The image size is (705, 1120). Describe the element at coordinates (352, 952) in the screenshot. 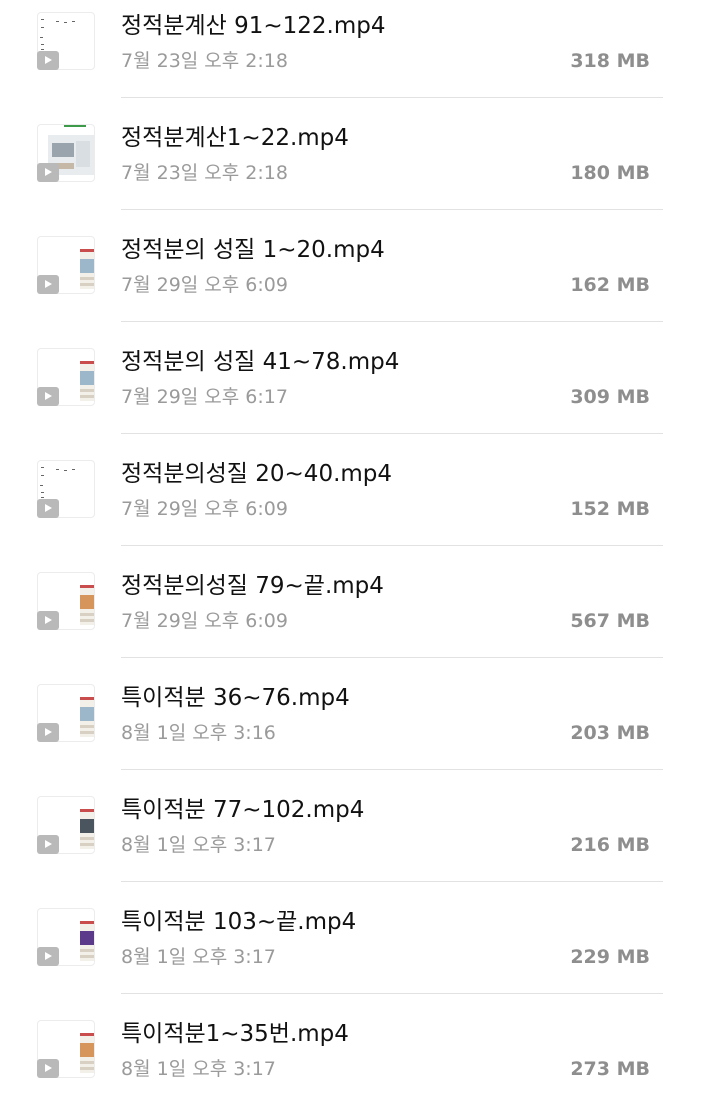

I see `file-row: 특이적분 103~끝.mp4 8월 1일 오후 3:17 229 MB` at that location.